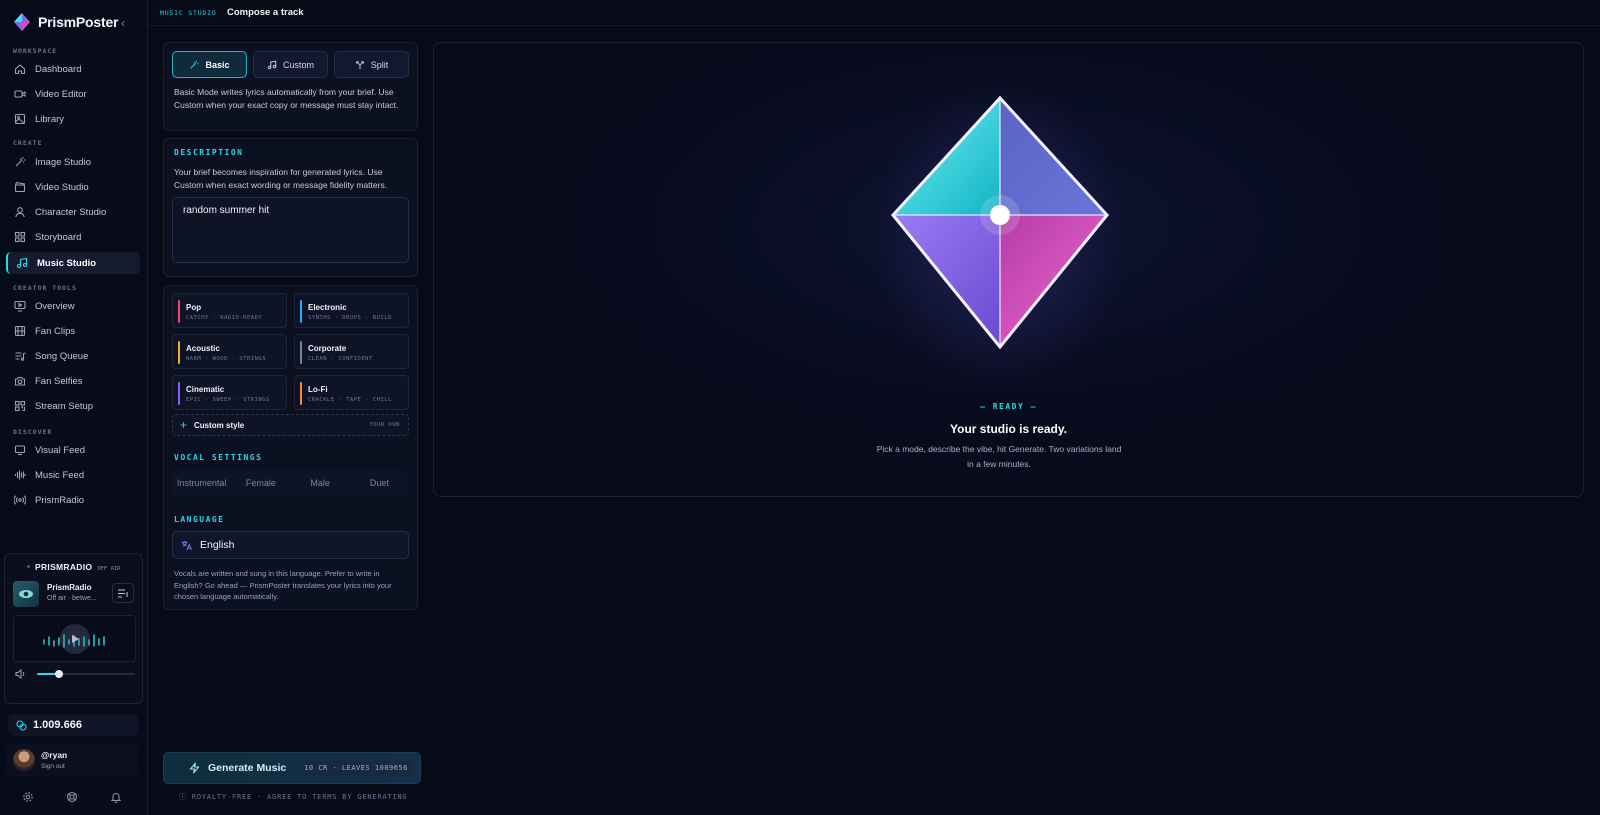  Describe the element at coordinates (20, 674) in the screenshot. I see `volume-icon` at that location.